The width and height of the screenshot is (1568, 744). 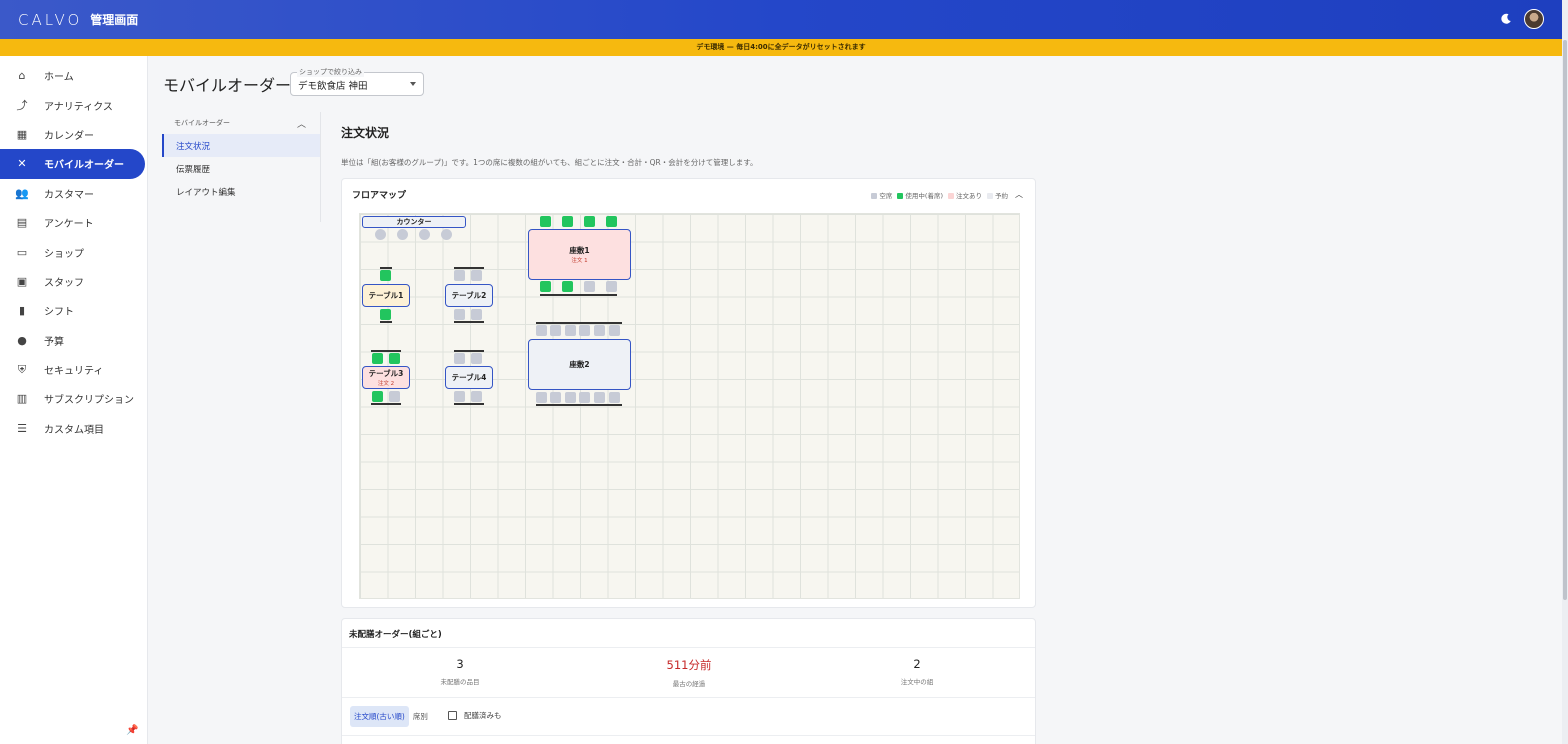 I want to click on show-served-checkbox: 配膳済みも, so click(x=475, y=715).